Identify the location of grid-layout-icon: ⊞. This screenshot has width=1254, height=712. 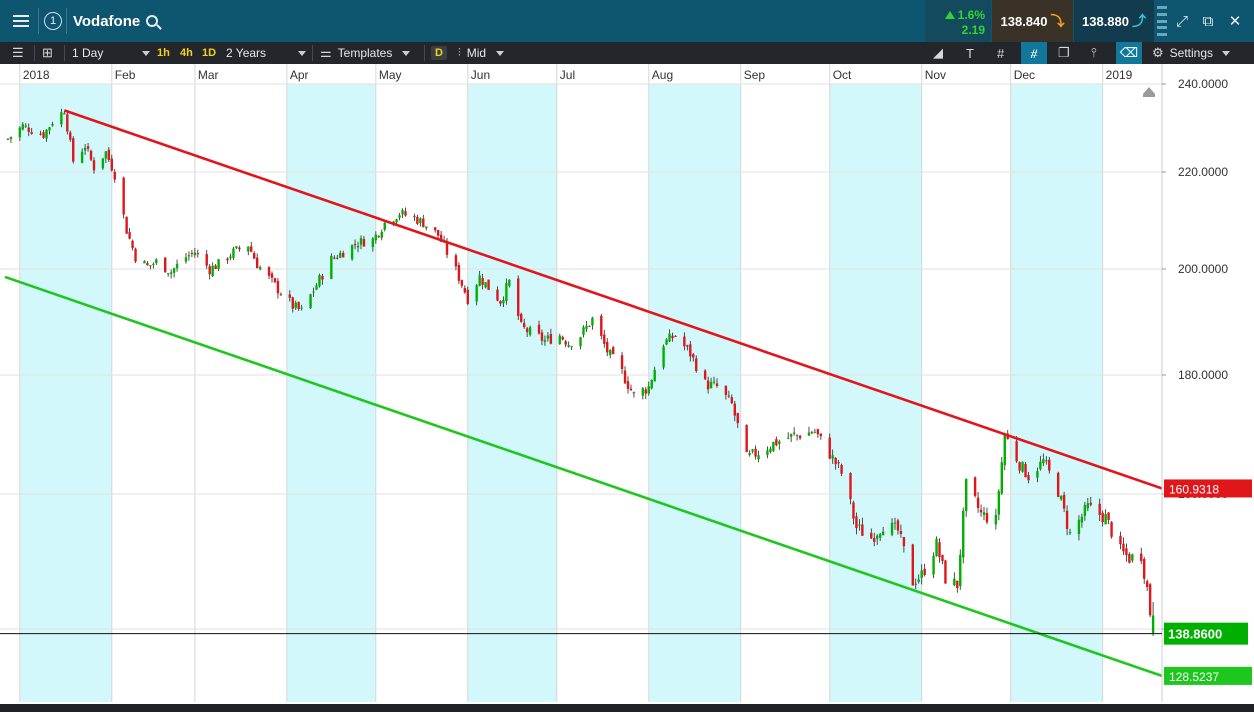
(47, 52).